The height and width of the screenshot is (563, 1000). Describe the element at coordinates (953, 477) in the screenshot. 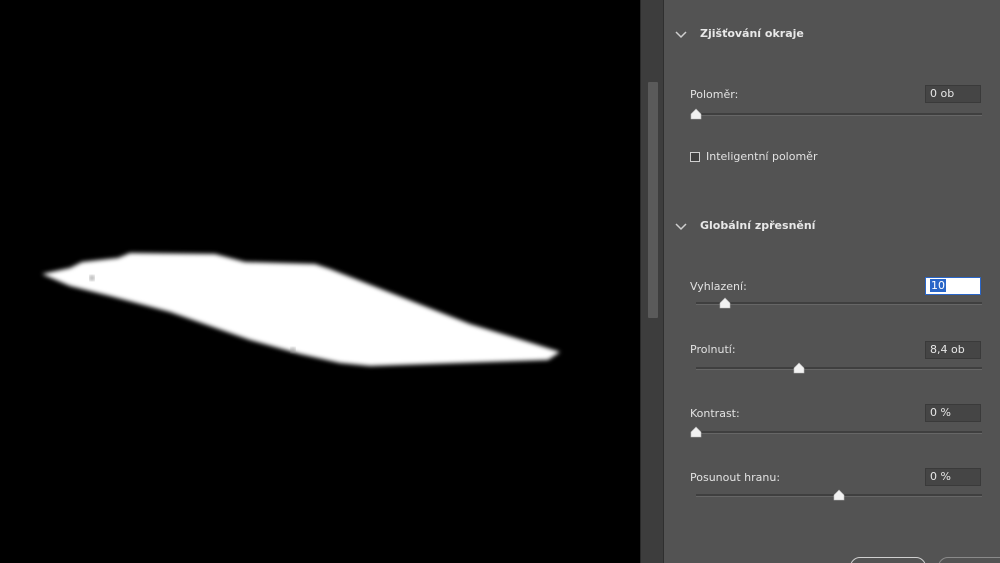

I see `shift-edge-field: 0 %` at that location.